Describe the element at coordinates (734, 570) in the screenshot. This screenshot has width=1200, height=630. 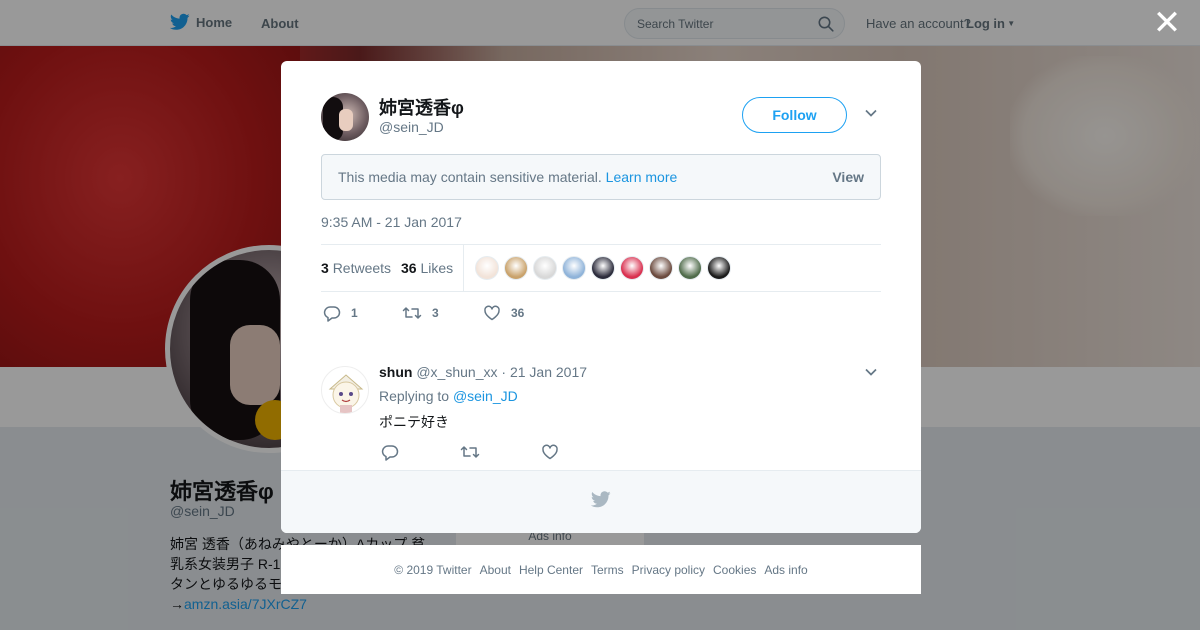
I see `footer-link: Cookies` at that location.